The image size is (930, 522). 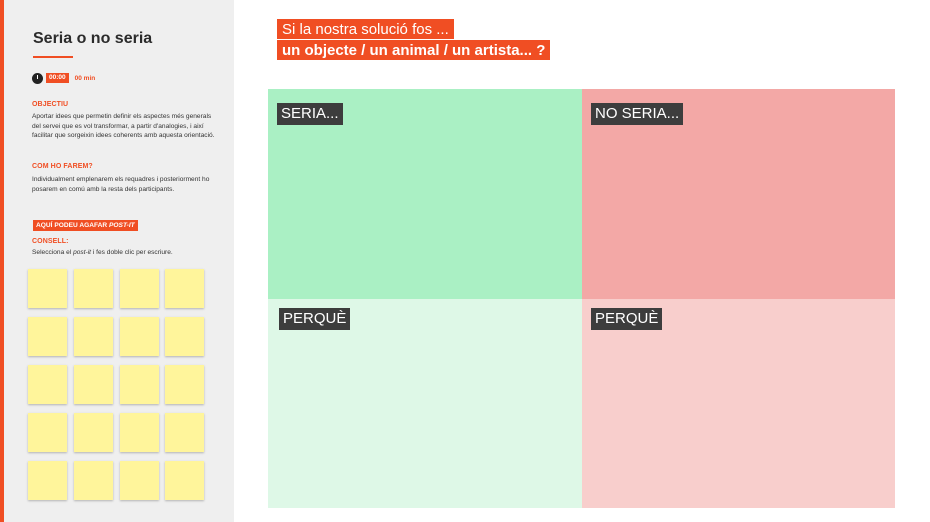 I want to click on timer: 00:00 00 min, so click(x=63, y=78).